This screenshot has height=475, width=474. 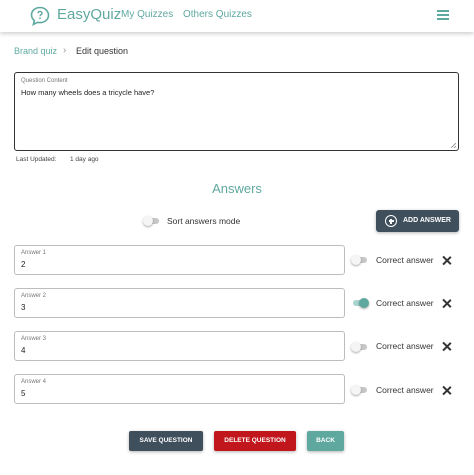 I want to click on question-content-label: Question Content, so click(x=44, y=81).